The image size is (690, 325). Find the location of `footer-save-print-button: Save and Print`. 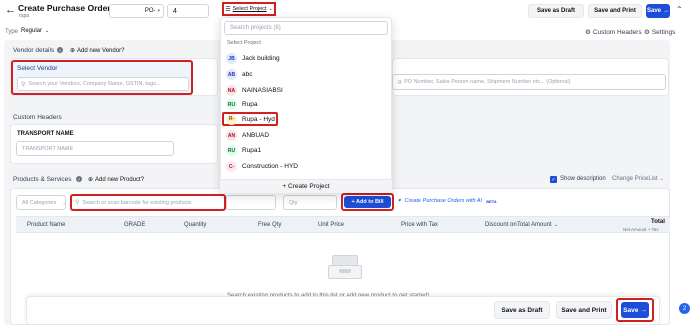

footer-save-print-button: Save and Print is located at coordinates (584, 310).